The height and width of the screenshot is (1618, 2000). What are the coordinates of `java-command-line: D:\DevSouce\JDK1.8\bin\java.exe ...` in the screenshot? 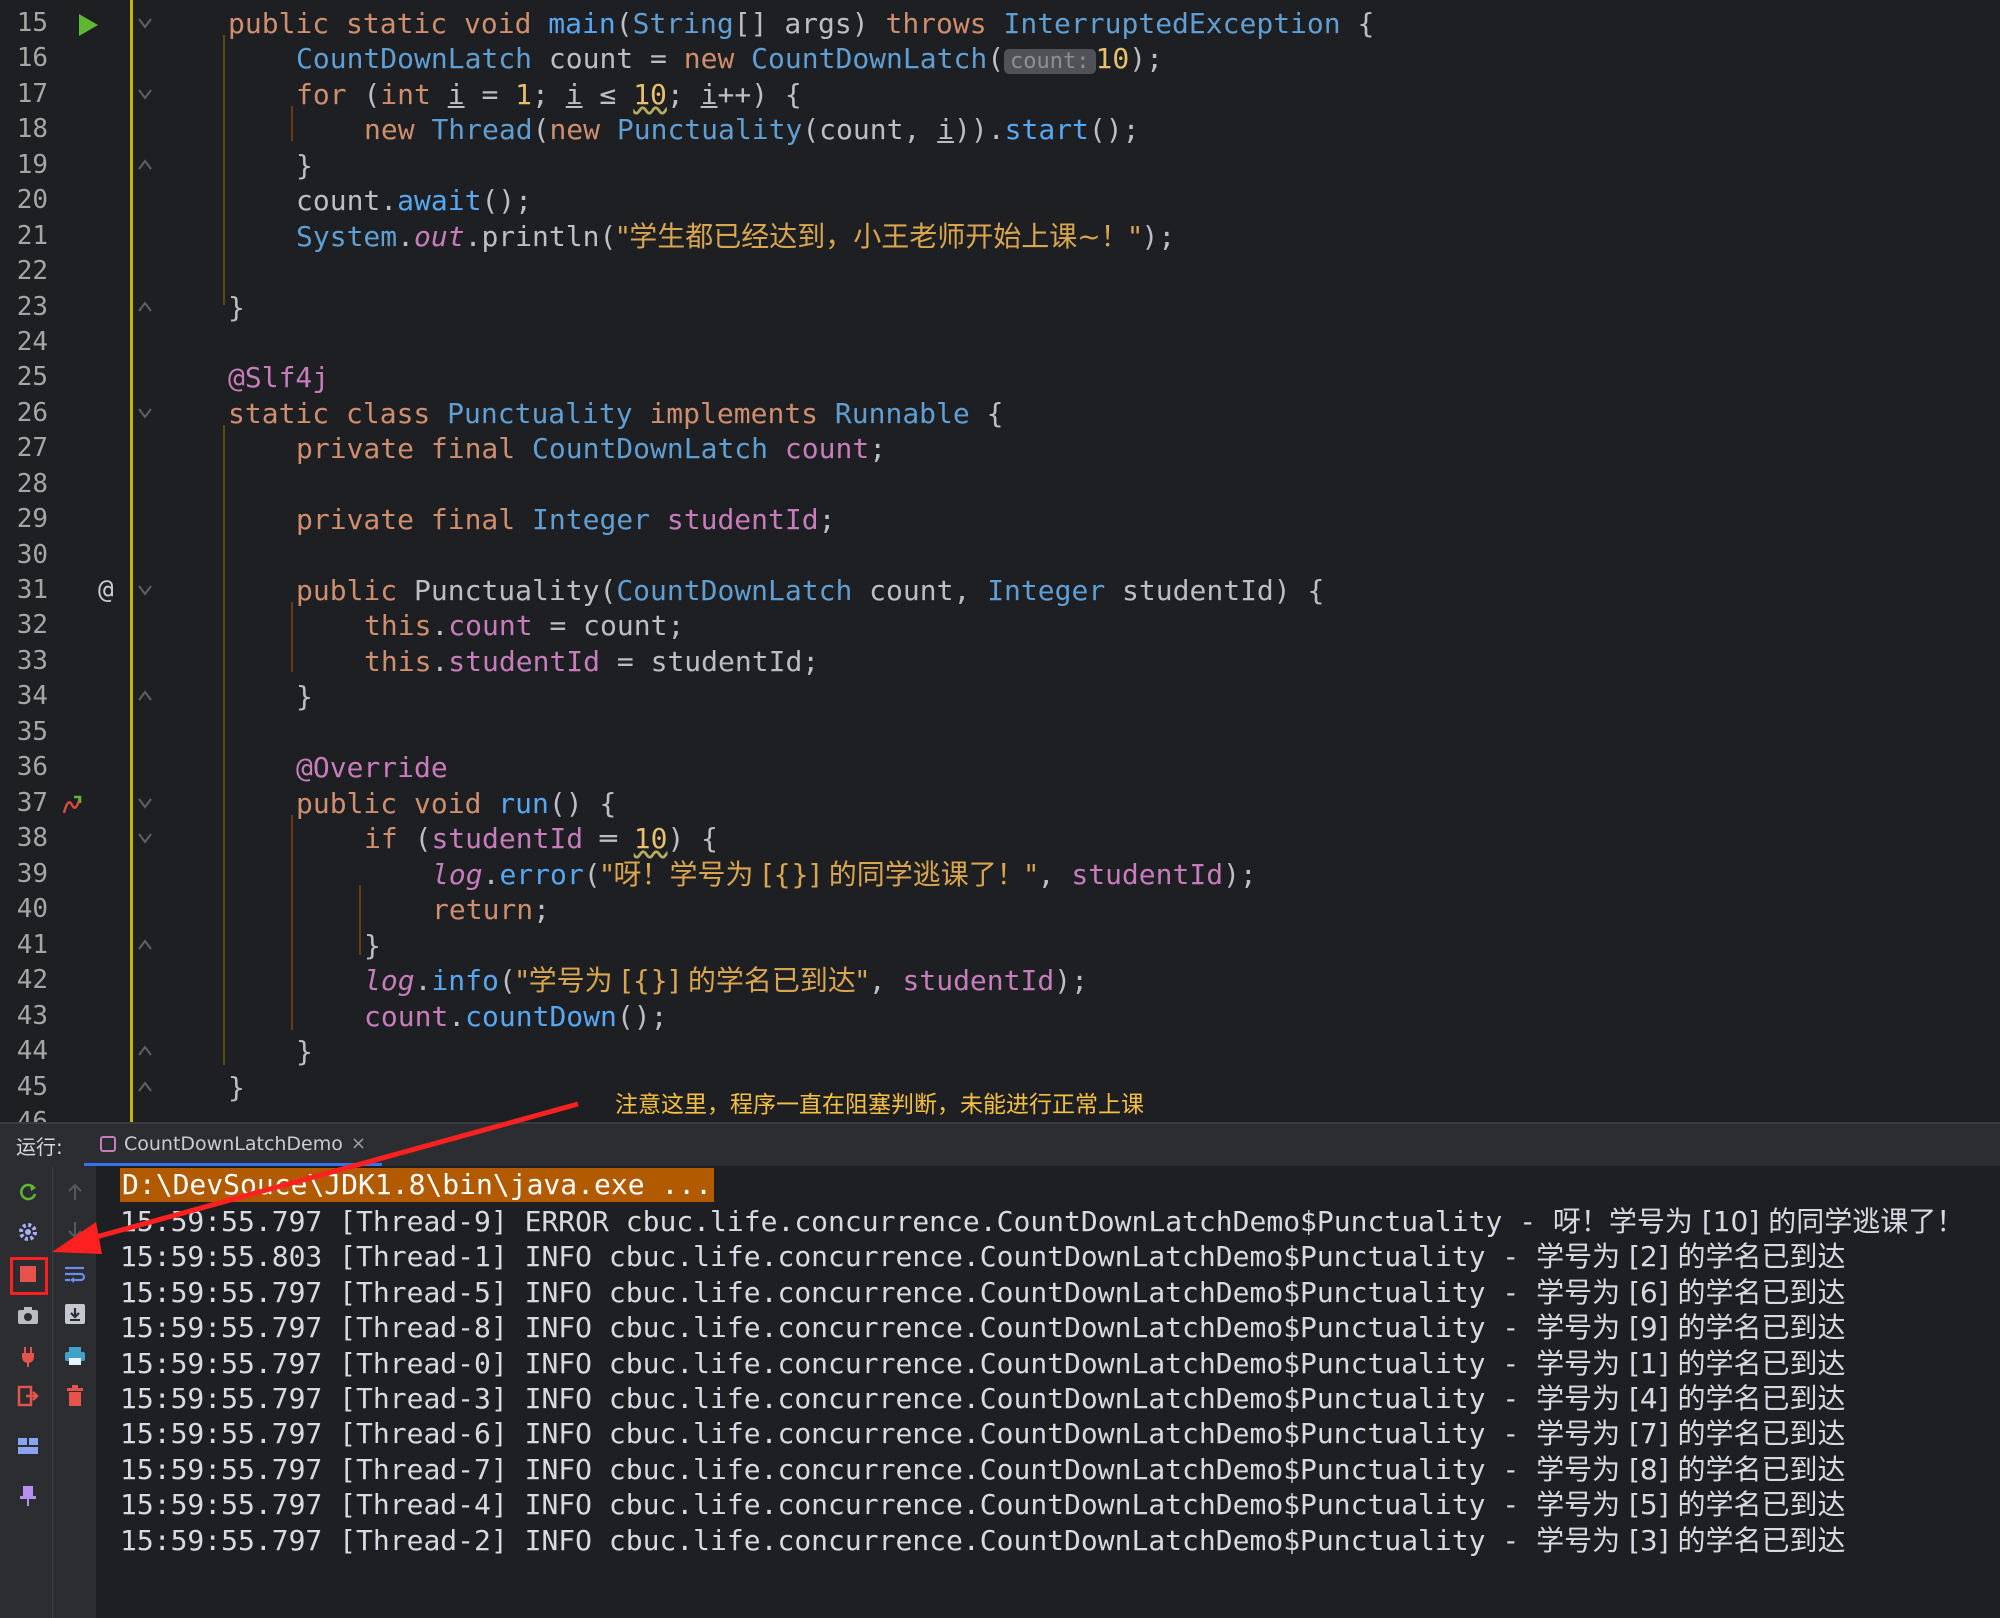 It's located at (417, 1185).